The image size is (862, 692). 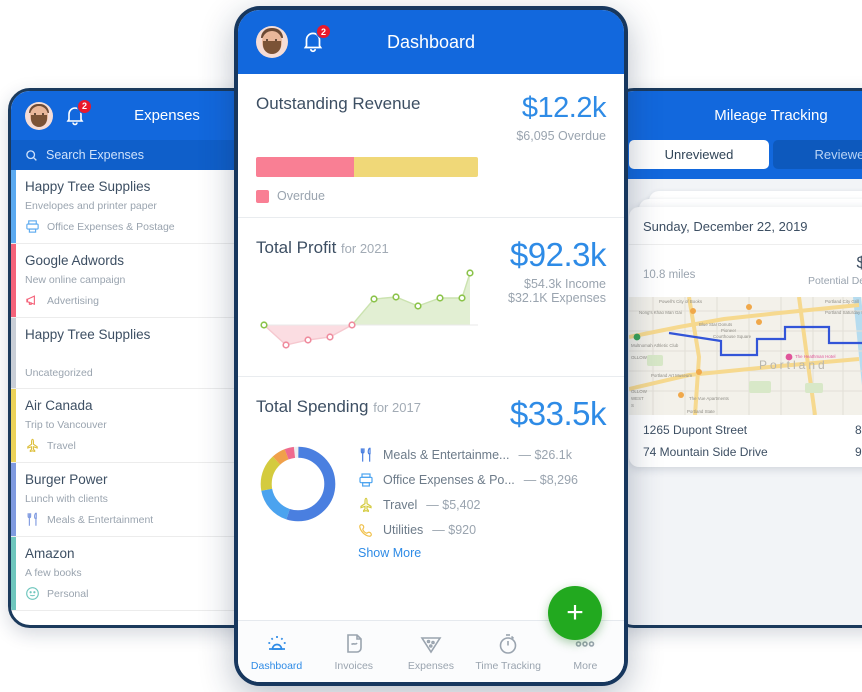 I want to click on svg-text: Portland City Grill, so click(x=842, y=301).